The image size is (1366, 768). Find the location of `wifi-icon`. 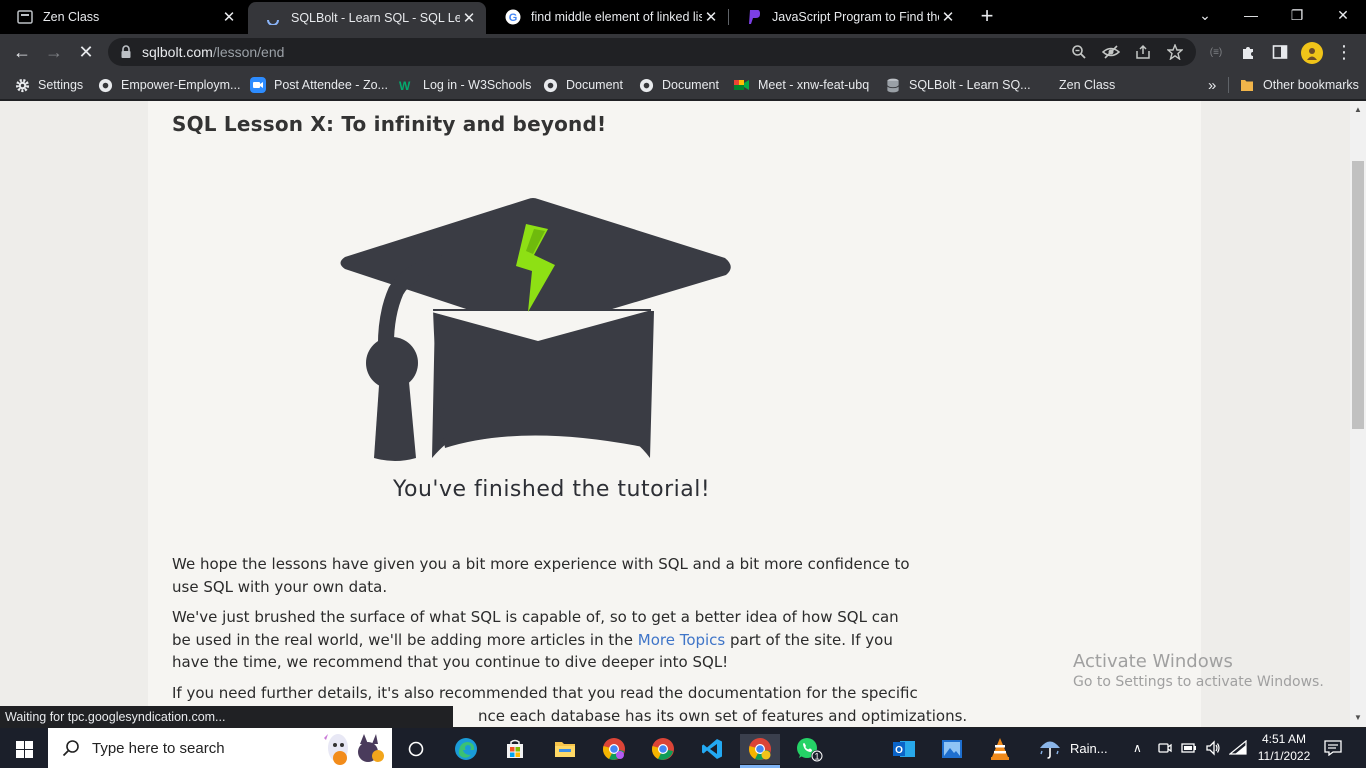

wifi-icon is located at coordinates (1238, 748).